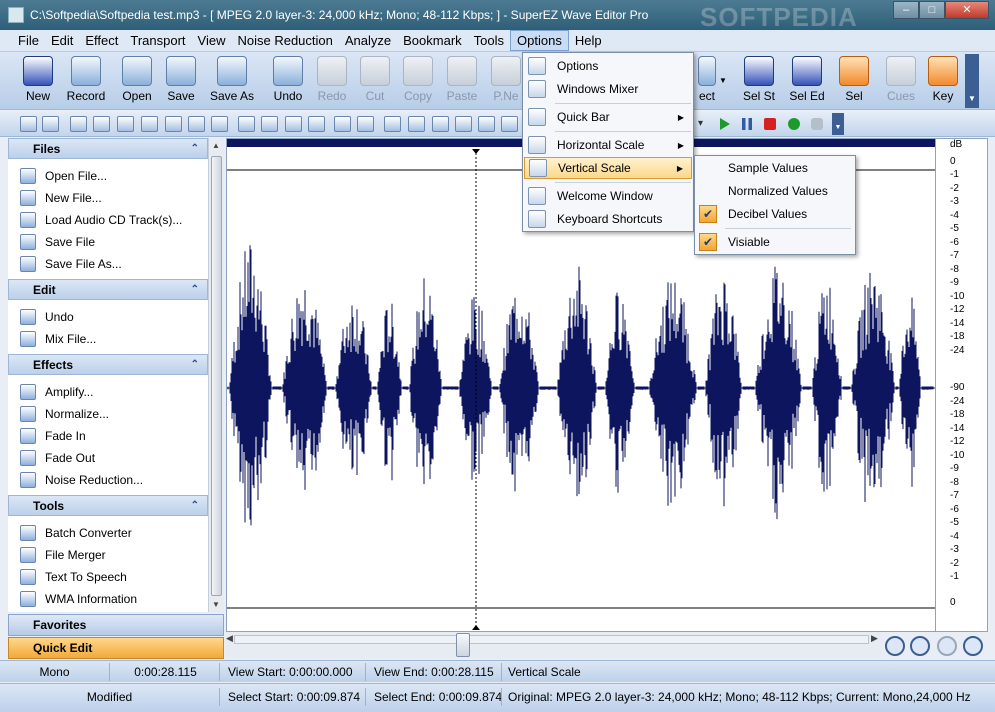  Describe the element at coordinates (759, 81) in the screenshot. I see `select-start-button: Sel St` at that location.